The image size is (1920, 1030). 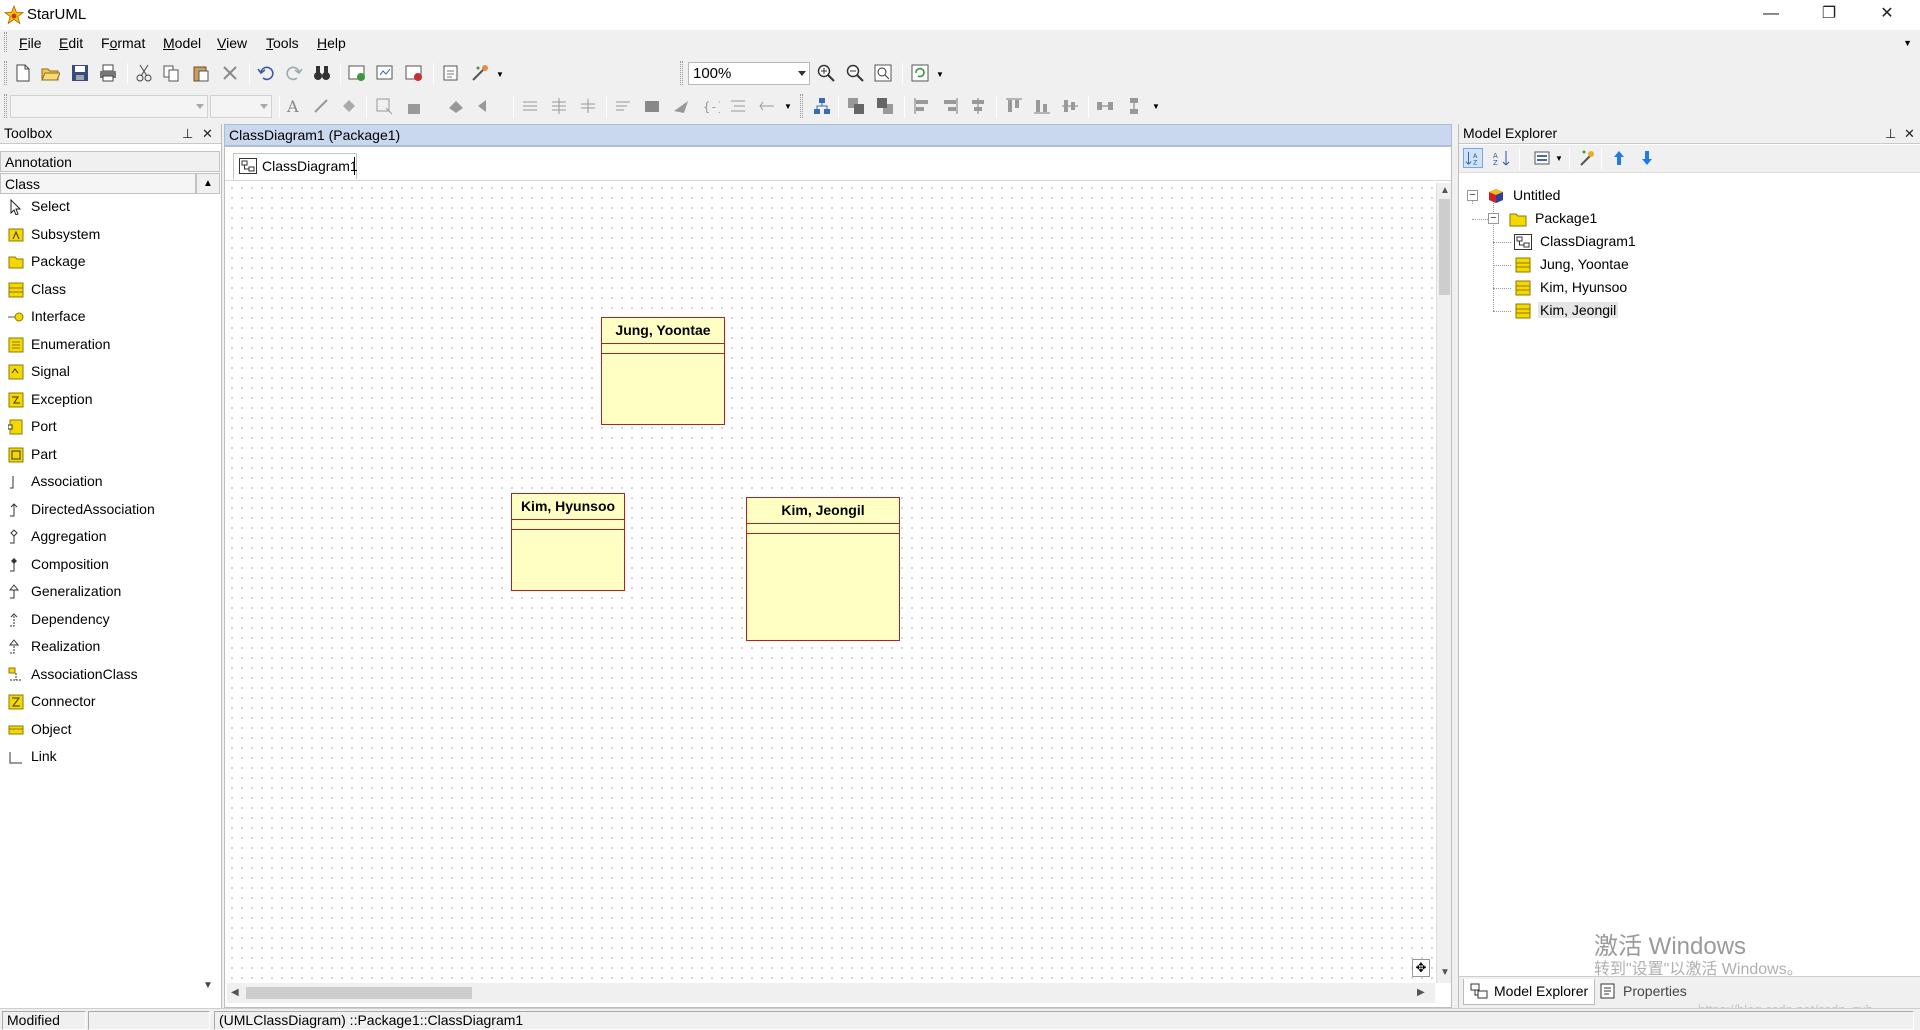 I want to click on show-operations-icon, so click(x=559, y=106).